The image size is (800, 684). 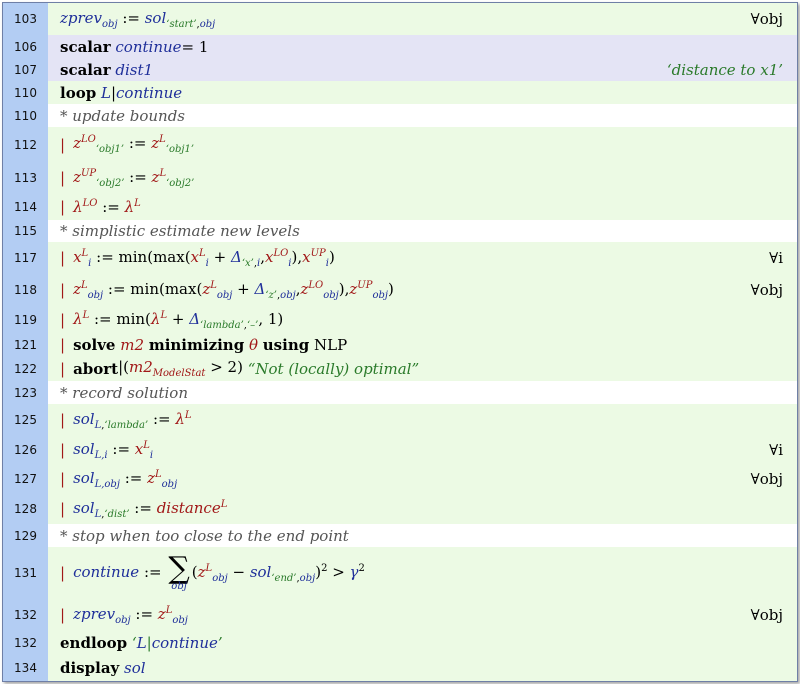 What do you see at coordinates (422, 231) in the screenshot?
I see `line-content: * simplistic estimate new levels` at bounding box center [422, 231].